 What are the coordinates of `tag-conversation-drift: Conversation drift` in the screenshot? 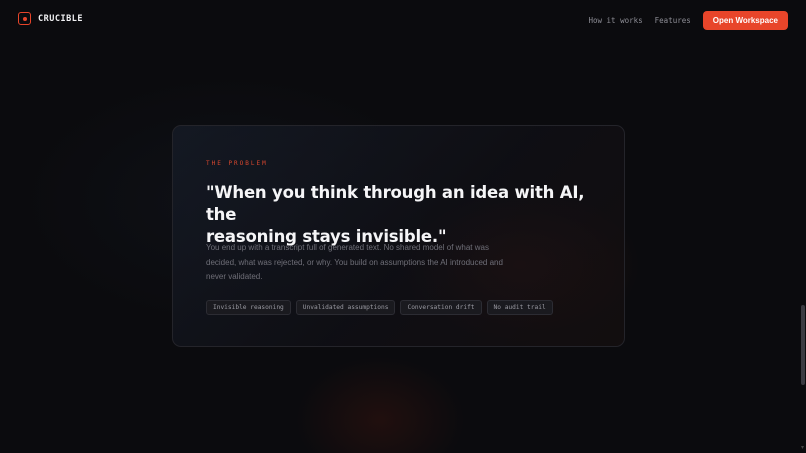 It's located at (441, 307).